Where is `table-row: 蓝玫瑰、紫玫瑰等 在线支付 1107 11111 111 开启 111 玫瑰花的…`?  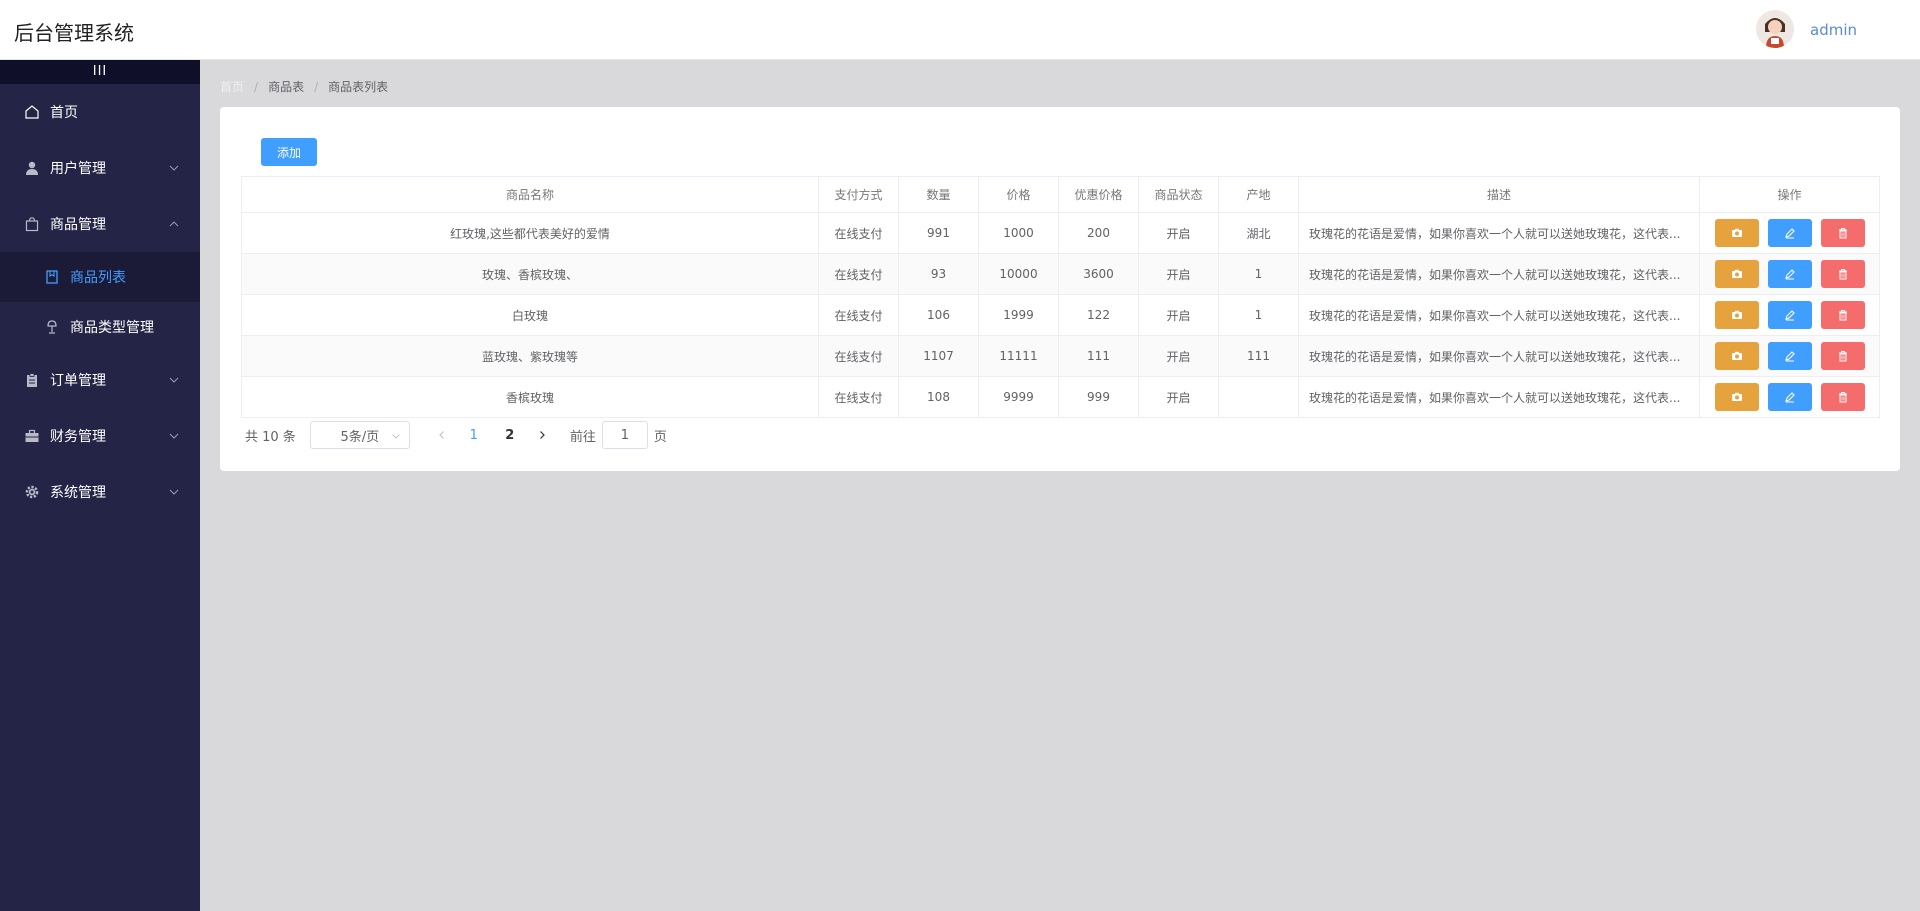
table-row: 蓝玫瑰、紫玫瑰等 在线支付 1107 11111 111 开启 111 玫瑰花的… is located at coordinates (1060, 356).